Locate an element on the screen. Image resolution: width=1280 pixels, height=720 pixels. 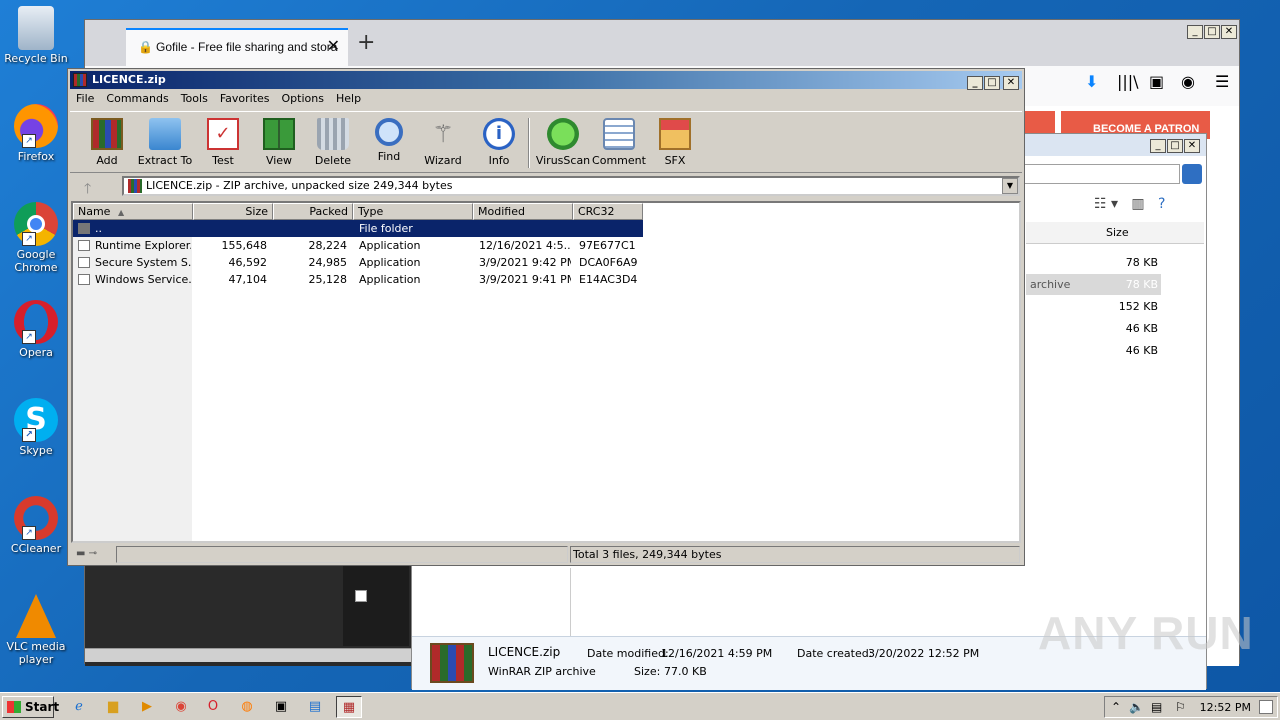
toolbar-label: View is located at coordinates (279, 160).